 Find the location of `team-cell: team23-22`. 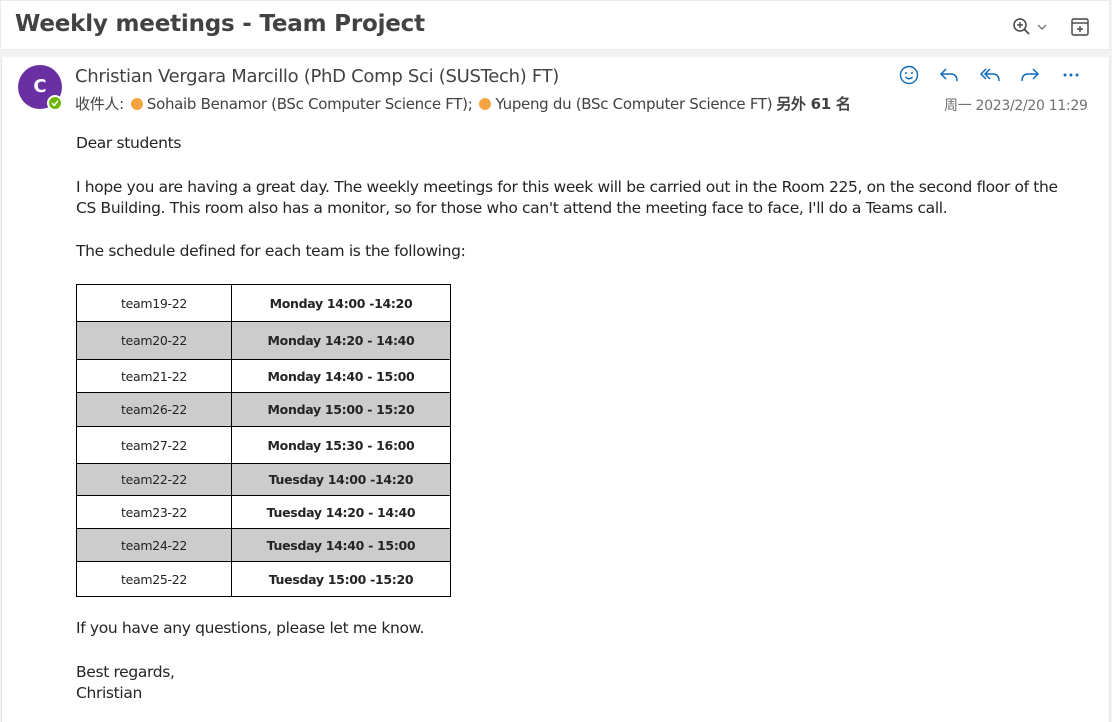

team-cell: team23-22 is located at coordinates (154, 512).